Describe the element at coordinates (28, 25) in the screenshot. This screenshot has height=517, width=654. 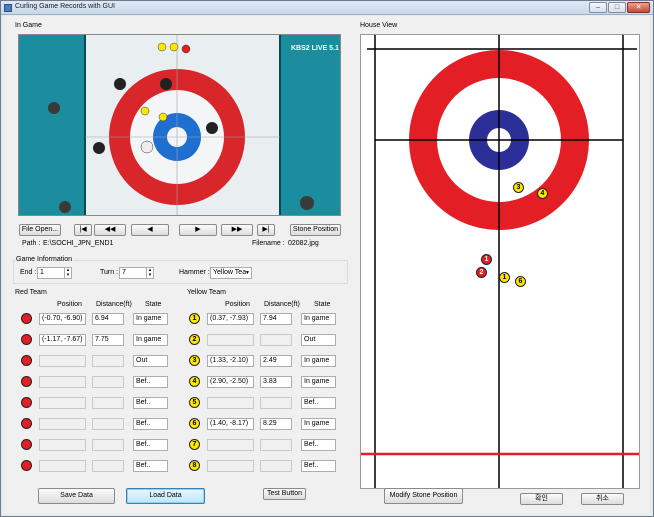
I see `in-game-title: In Game` at that location.